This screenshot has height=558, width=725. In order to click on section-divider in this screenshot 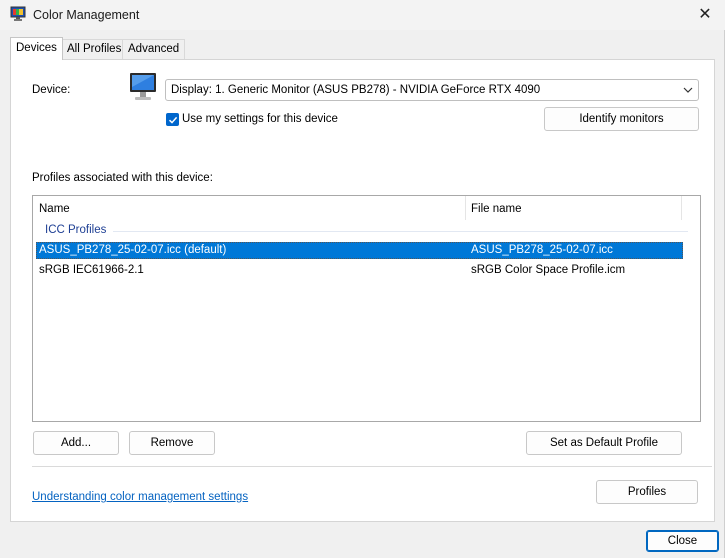, I will do `click(372, 466)`.